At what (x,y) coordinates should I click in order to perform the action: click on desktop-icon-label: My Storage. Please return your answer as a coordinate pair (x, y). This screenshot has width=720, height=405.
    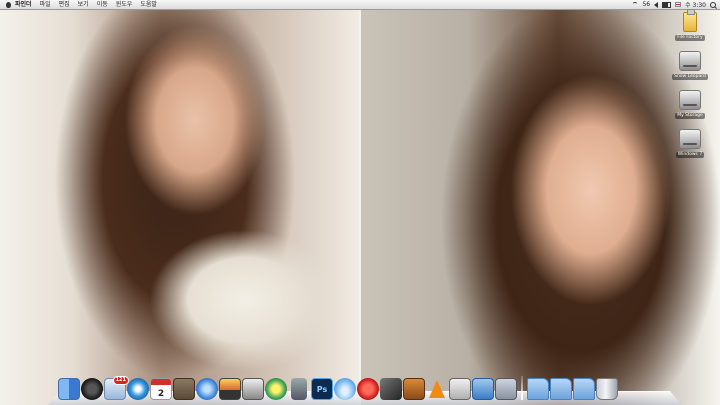
    Looking at the image, I should click on (690, 116).